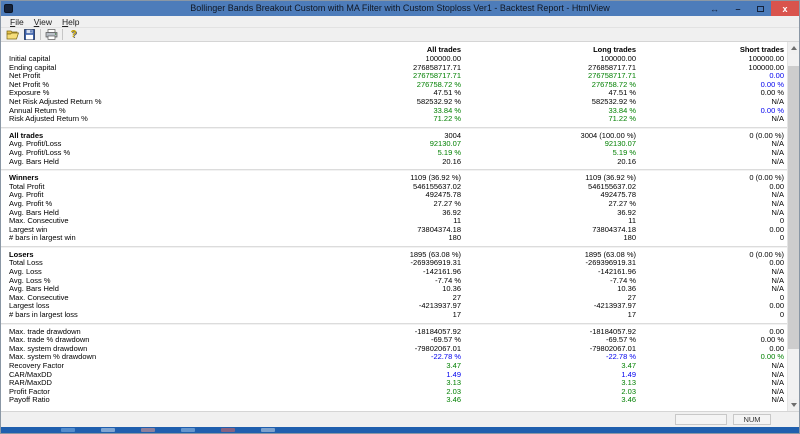 This screenshot has width=800, height=434. I want to click on print-button, so click(51, 34).